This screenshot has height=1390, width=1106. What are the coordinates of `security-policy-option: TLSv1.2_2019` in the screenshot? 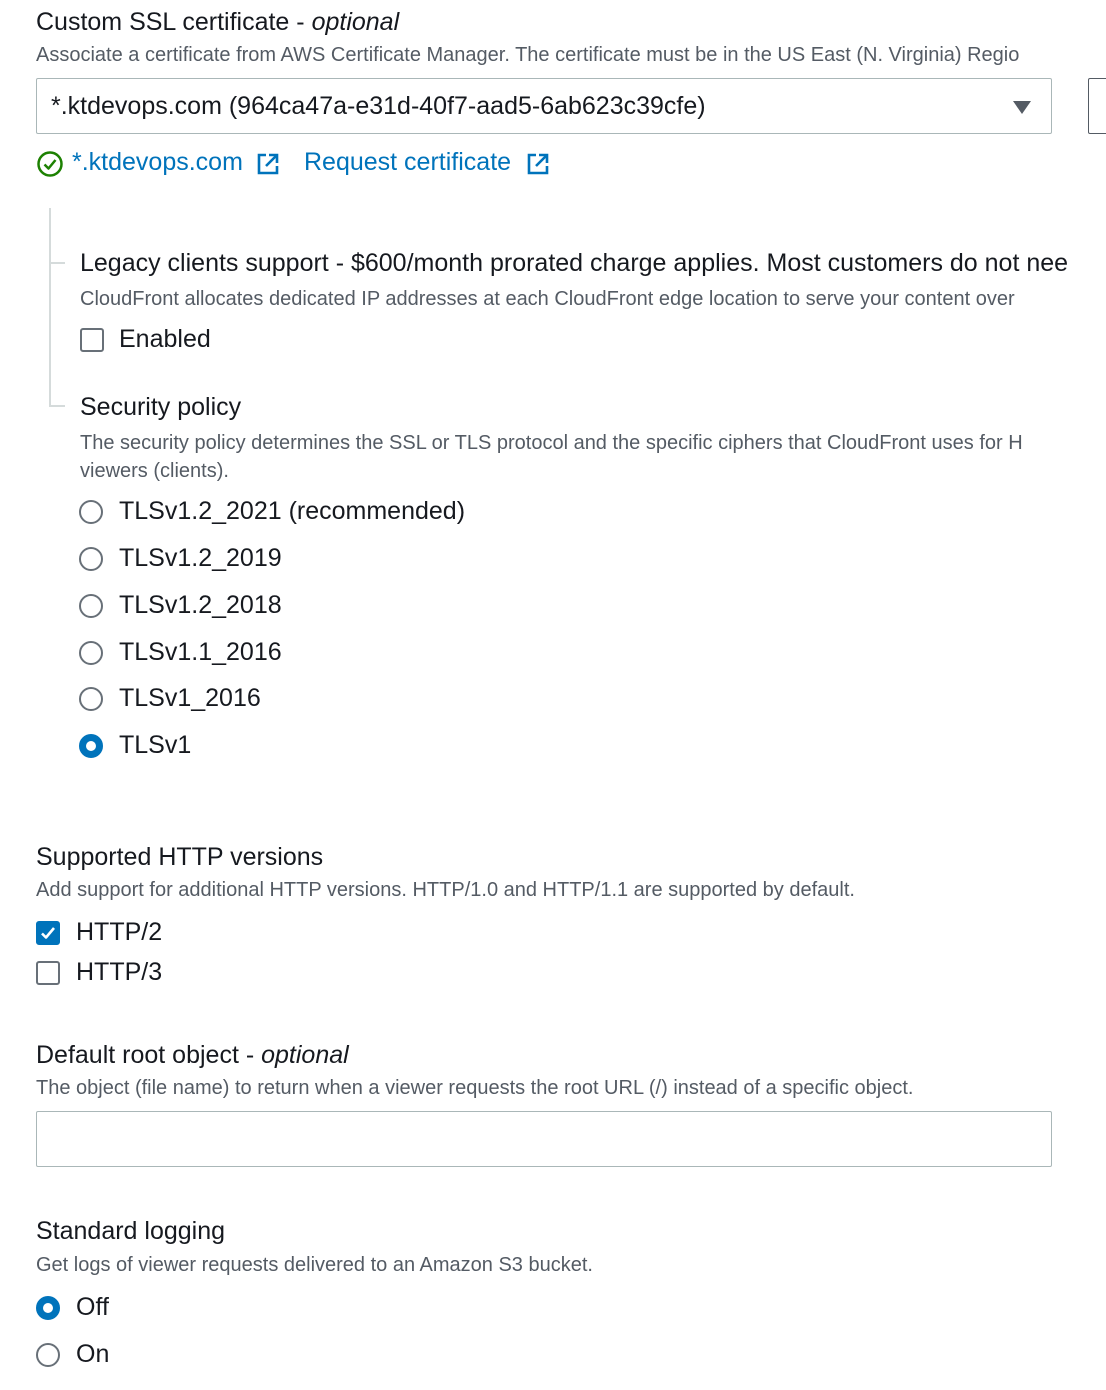 It's located at (200, 558).